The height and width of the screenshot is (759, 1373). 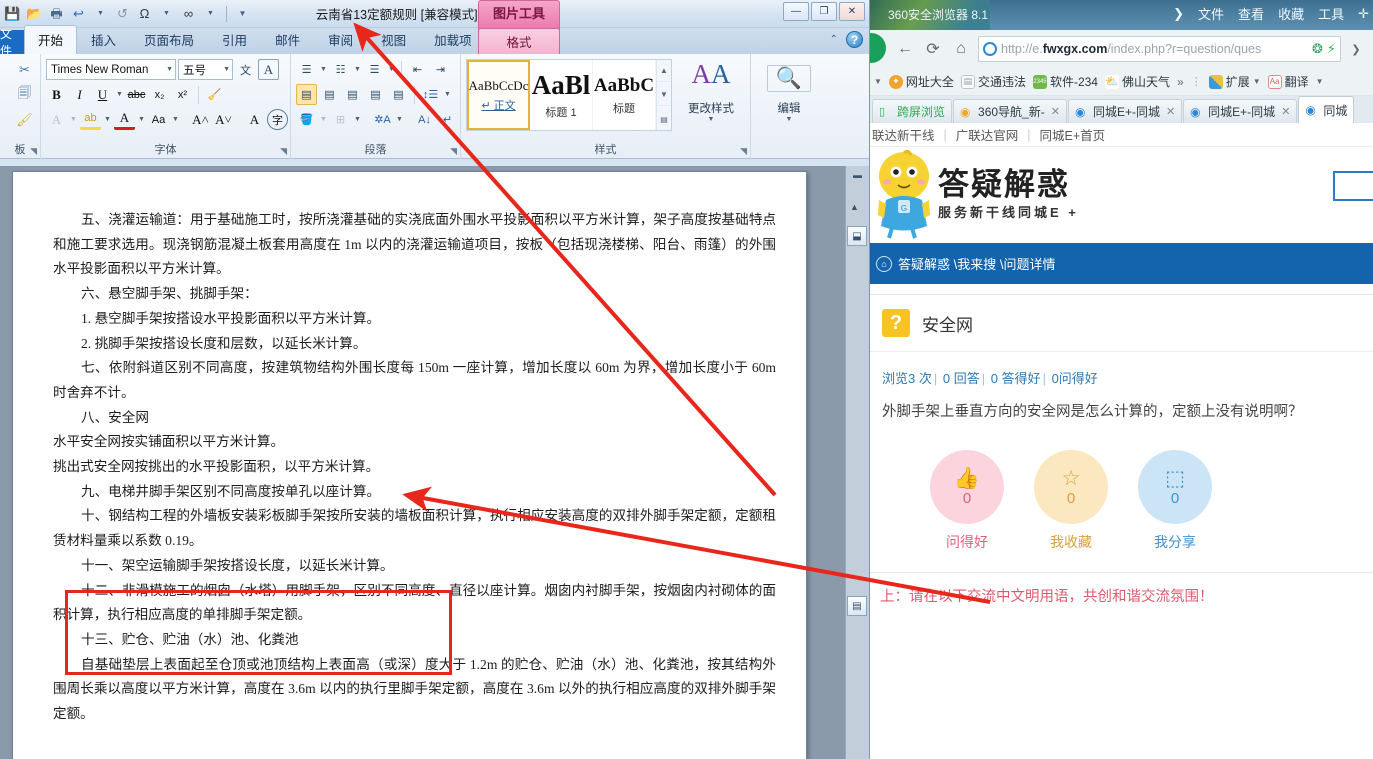 What do you see at coordinates (357, 119) in the screenshot?
I see `borders-caret-icon: ▼` at bounding box center [357, 119].